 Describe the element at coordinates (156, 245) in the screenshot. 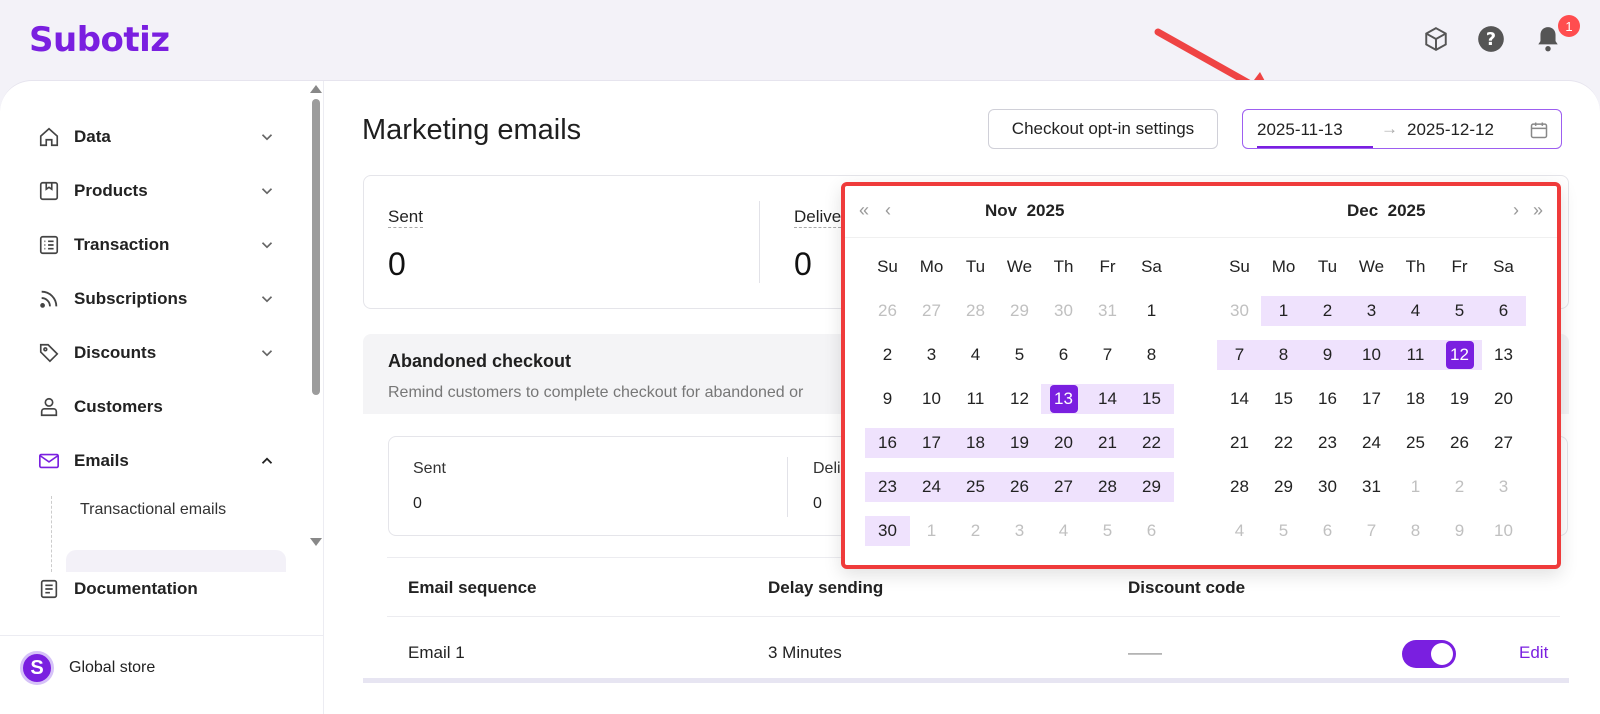

I see `sidebar-item-transaction: Transaction` at that location.